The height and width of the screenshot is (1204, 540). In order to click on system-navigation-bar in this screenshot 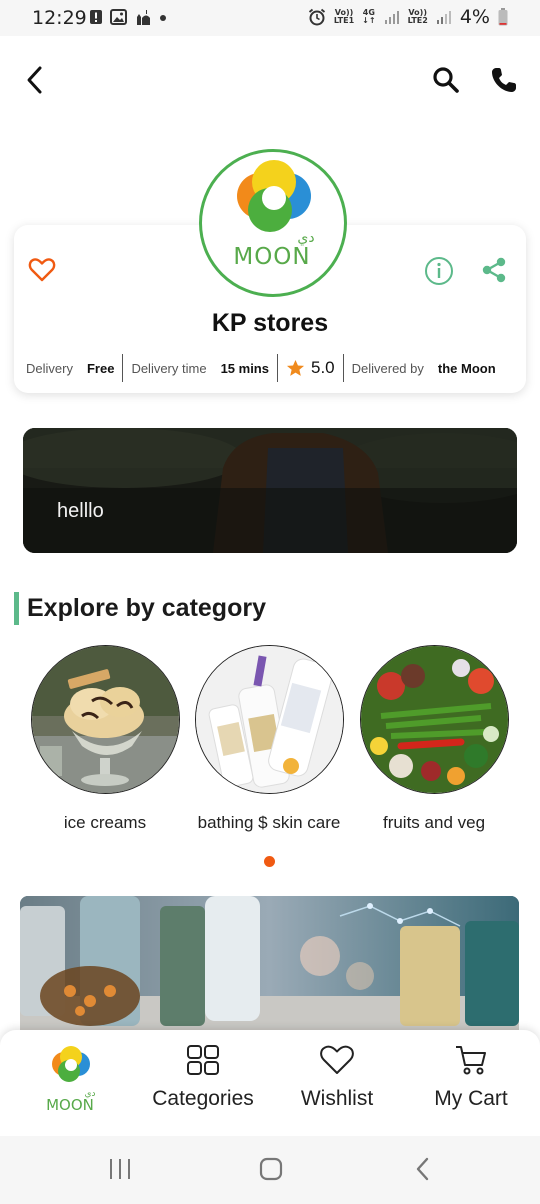, I will do `click(270, 1170)`.